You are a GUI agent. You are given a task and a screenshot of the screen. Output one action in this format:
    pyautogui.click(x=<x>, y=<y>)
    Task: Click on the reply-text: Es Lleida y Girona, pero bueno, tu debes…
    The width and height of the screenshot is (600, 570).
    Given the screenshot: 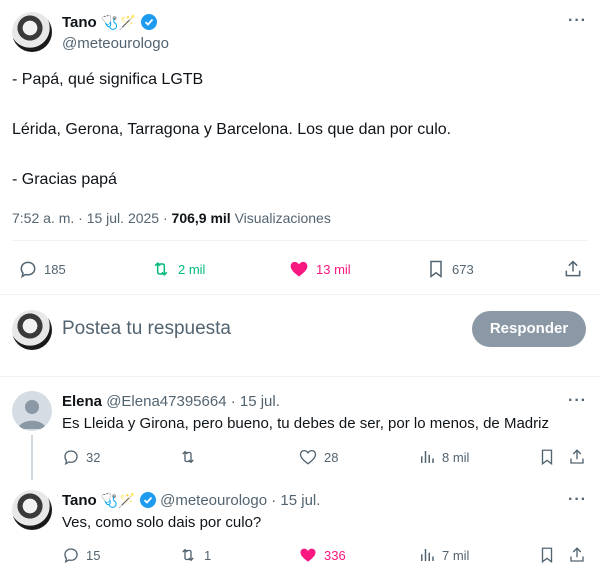 What is the action you would take?
    pyautogui.click(x=305, y=423)
    